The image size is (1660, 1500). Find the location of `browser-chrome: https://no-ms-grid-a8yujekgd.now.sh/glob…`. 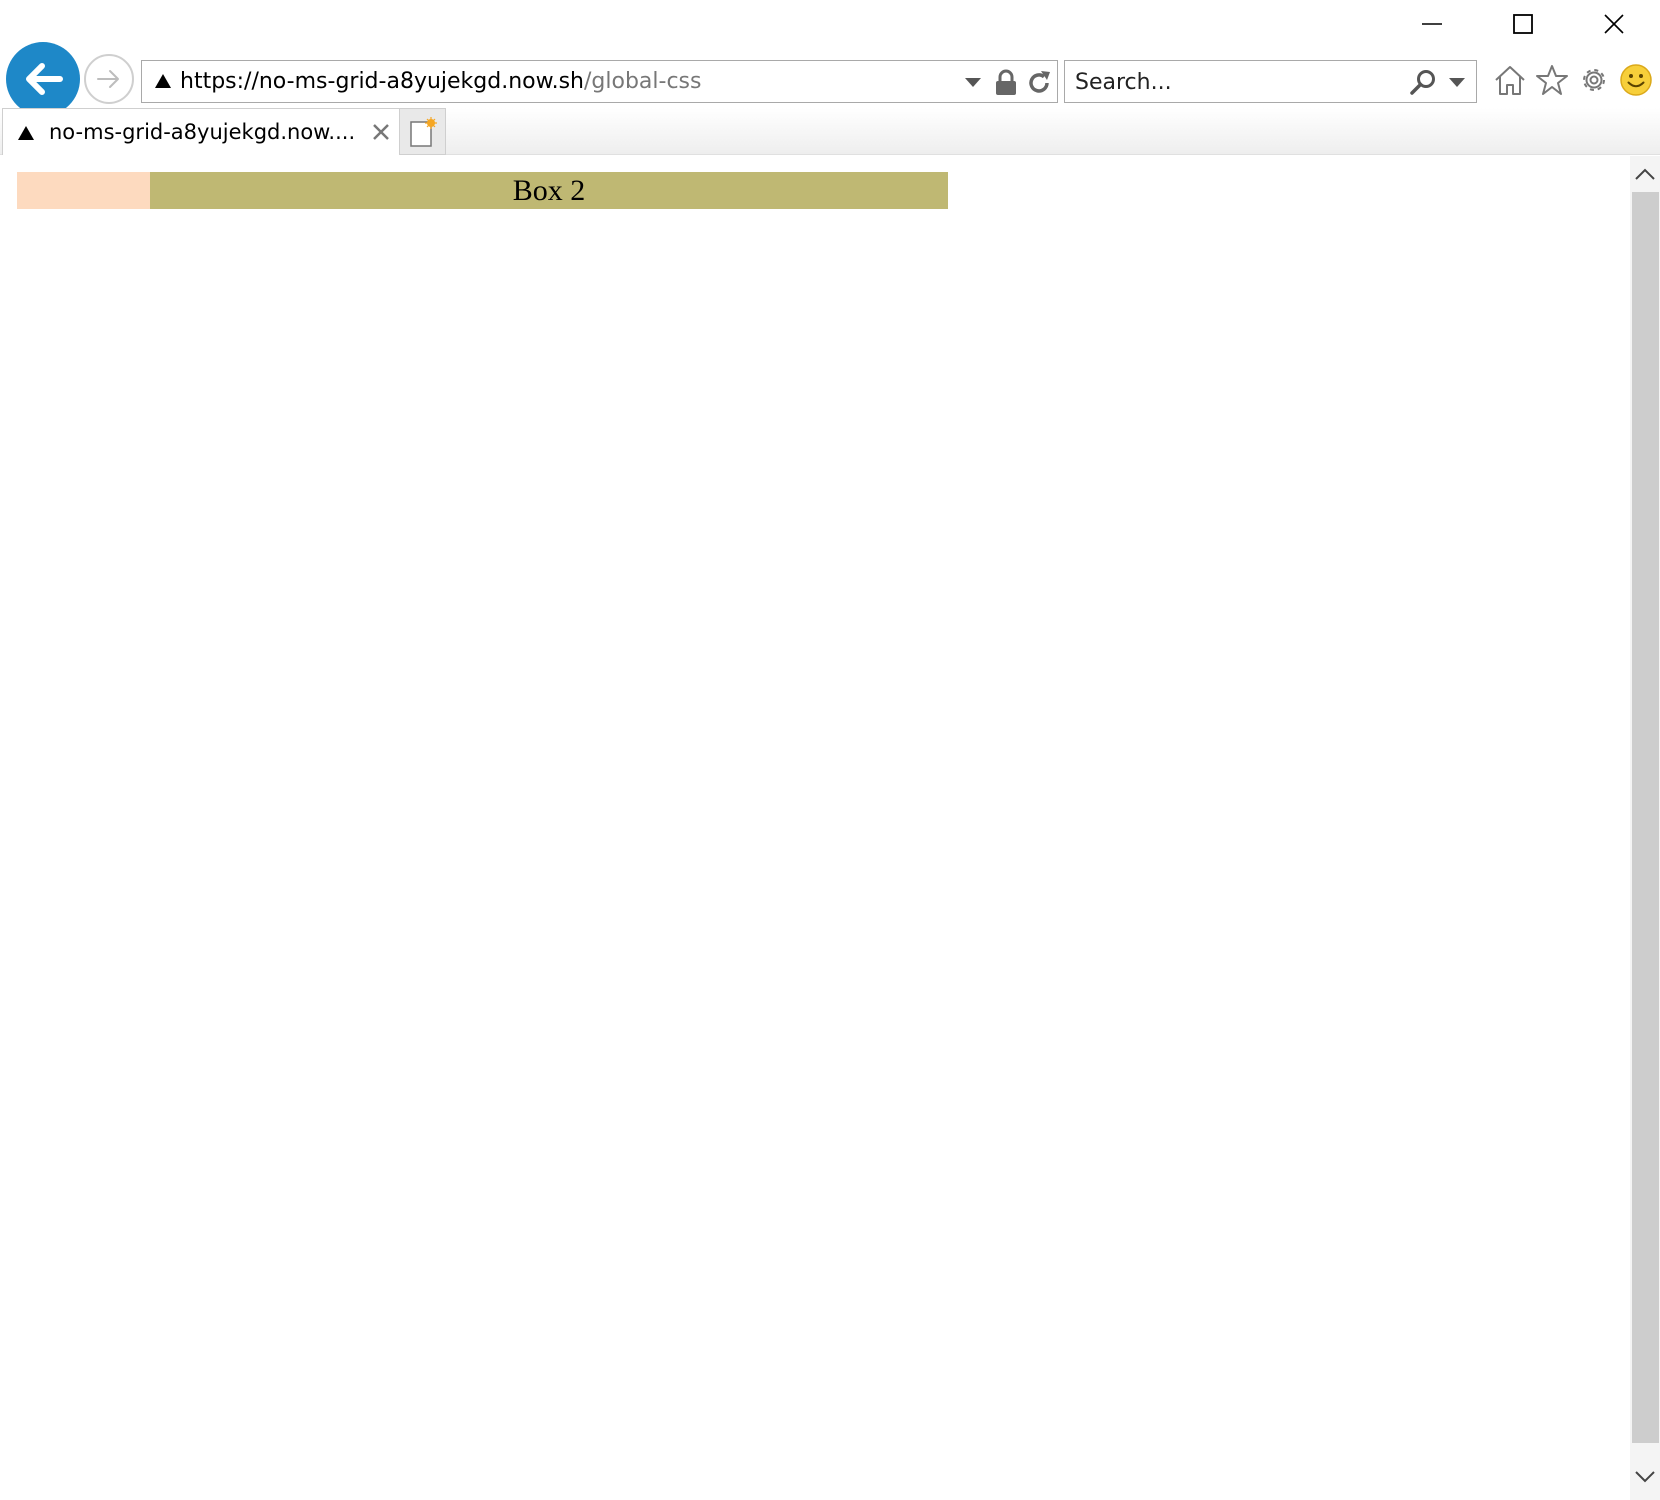

browser-chrome: https://no-ms-grid-a8yujekgd.now.sh/glob… is located at coordinates (830, 77).